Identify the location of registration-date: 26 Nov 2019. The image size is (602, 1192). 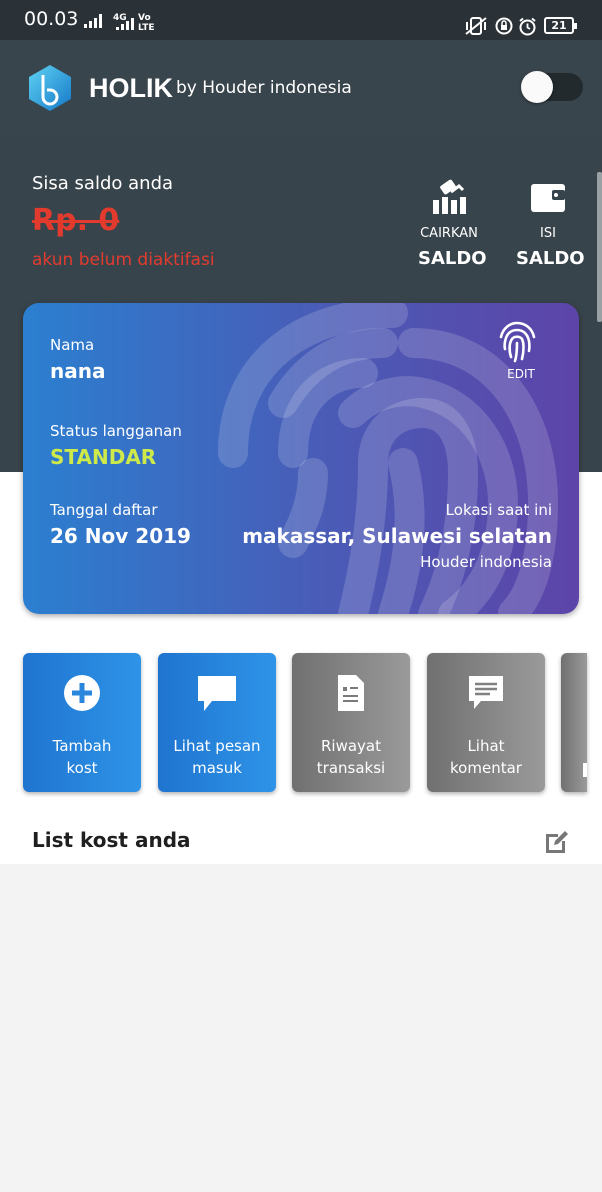
(120, 536).